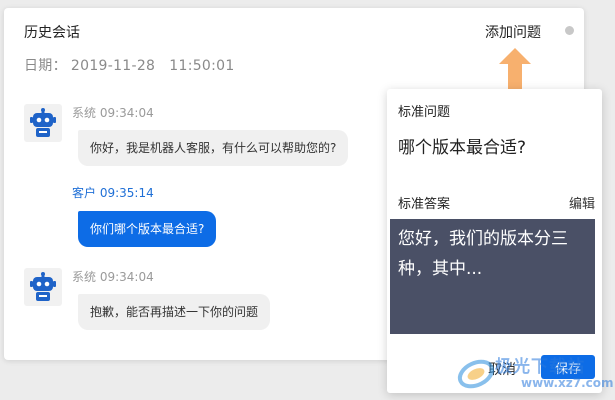 This screenshot has width=615, height=400. I want to click on bot-message-bubble: 抱歉，能否再描述一下你的问题, so click(174, 312).